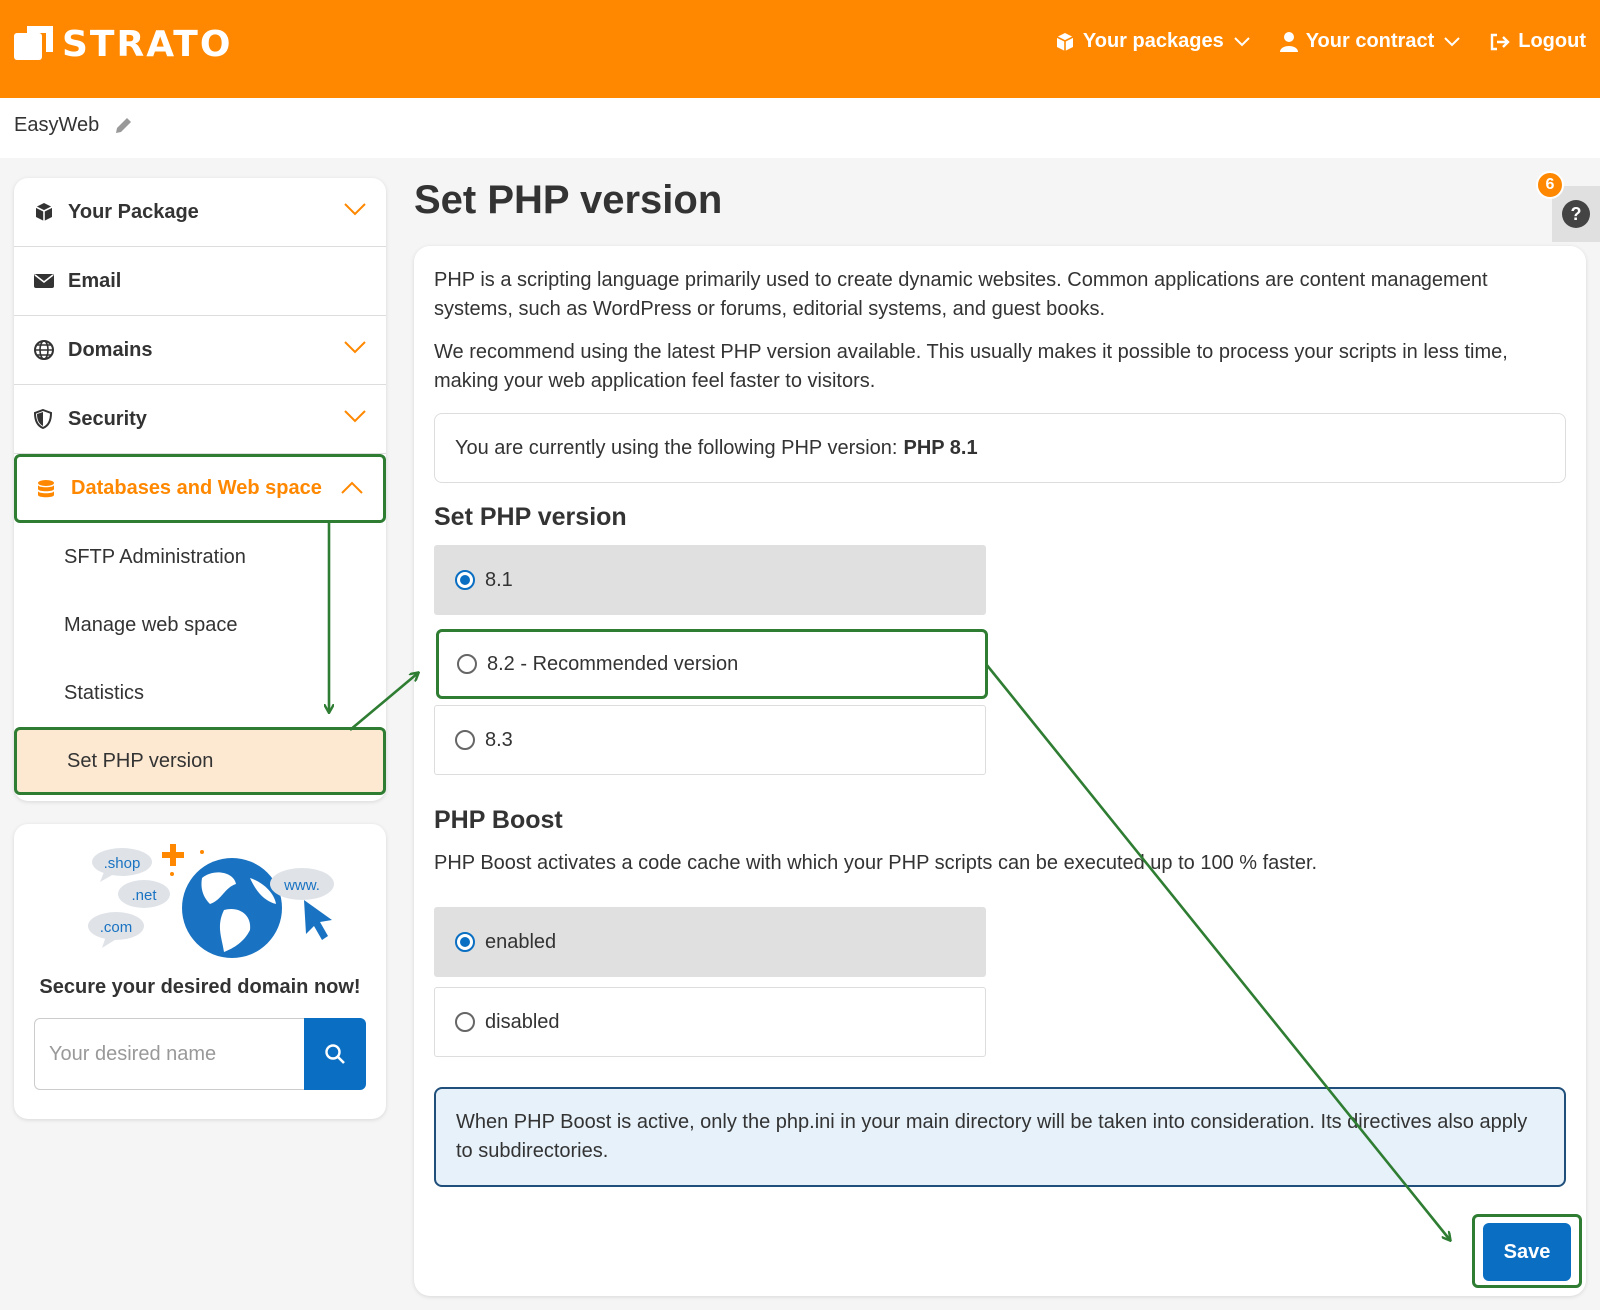  What do you see at coordinates (107, 418) in the screenshot?
I see `sidebar-item-label: Security` at bounding box center [107, 418].